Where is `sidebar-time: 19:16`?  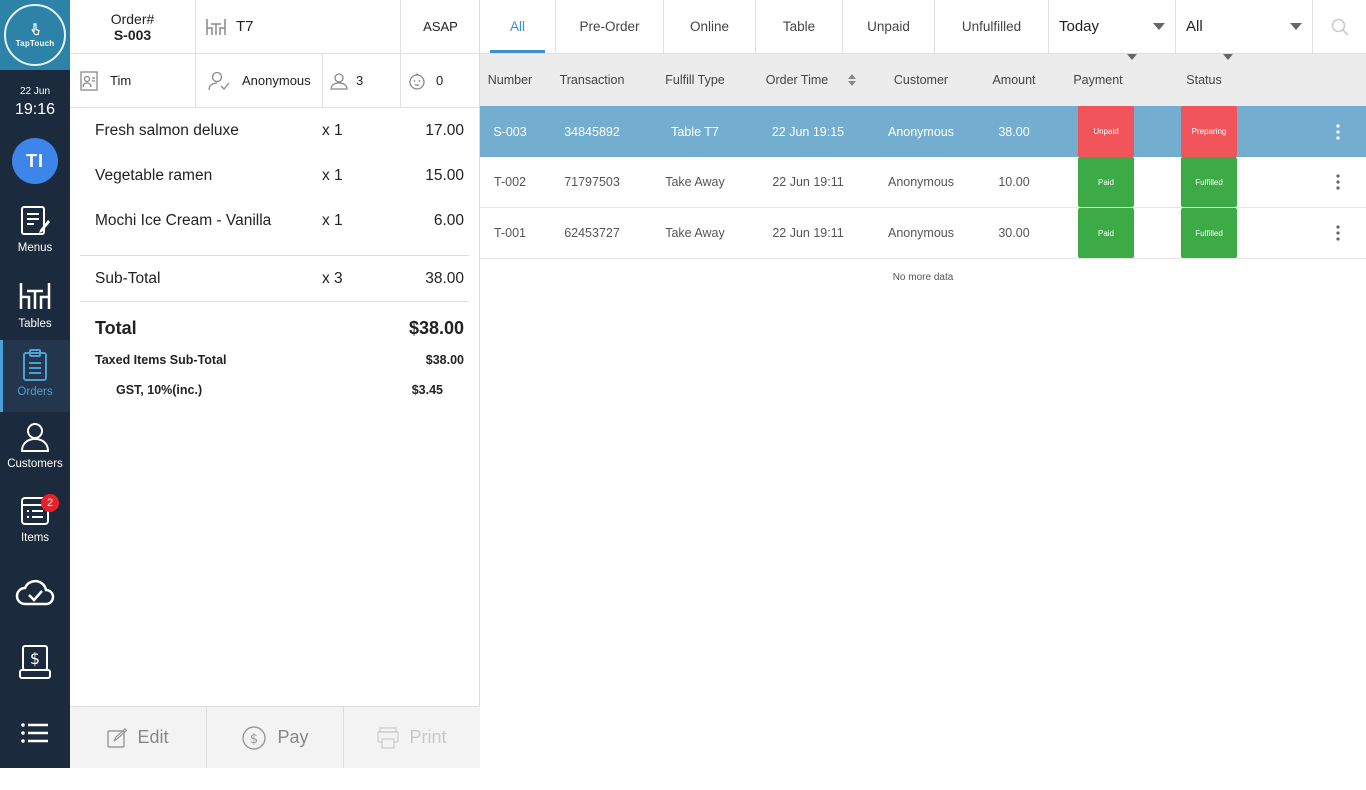 sidebar-time: 19:16 is located at coordinates (35, 109).